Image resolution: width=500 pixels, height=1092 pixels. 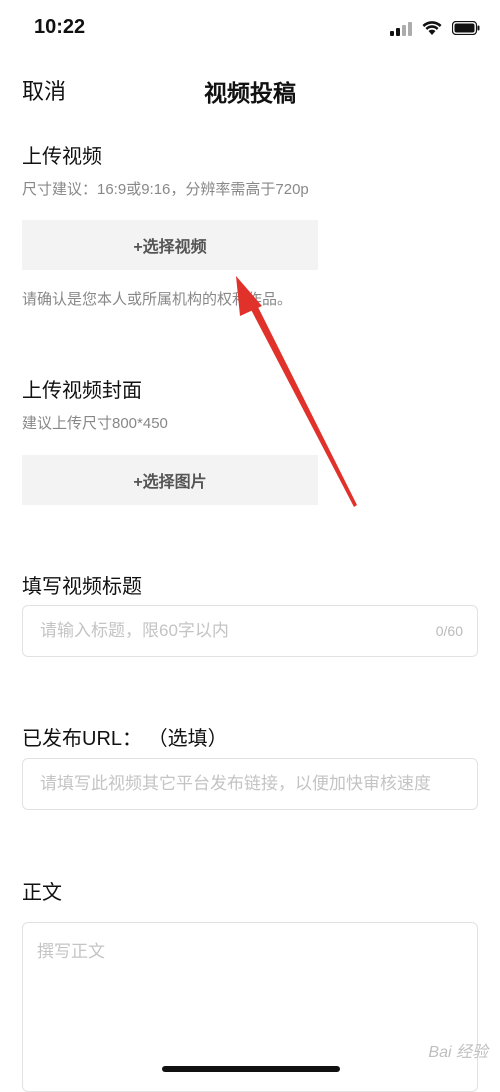 I want to click on status-icons, so click(x=435, y=28).